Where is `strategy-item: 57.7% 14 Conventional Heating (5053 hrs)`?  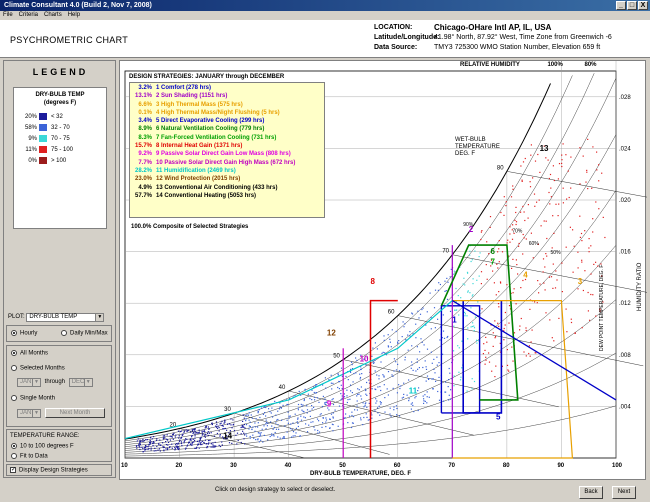
strategy-item: 57.7% 14 Conventional Heating (5053 hrs) is located at coordinates (227, 196).